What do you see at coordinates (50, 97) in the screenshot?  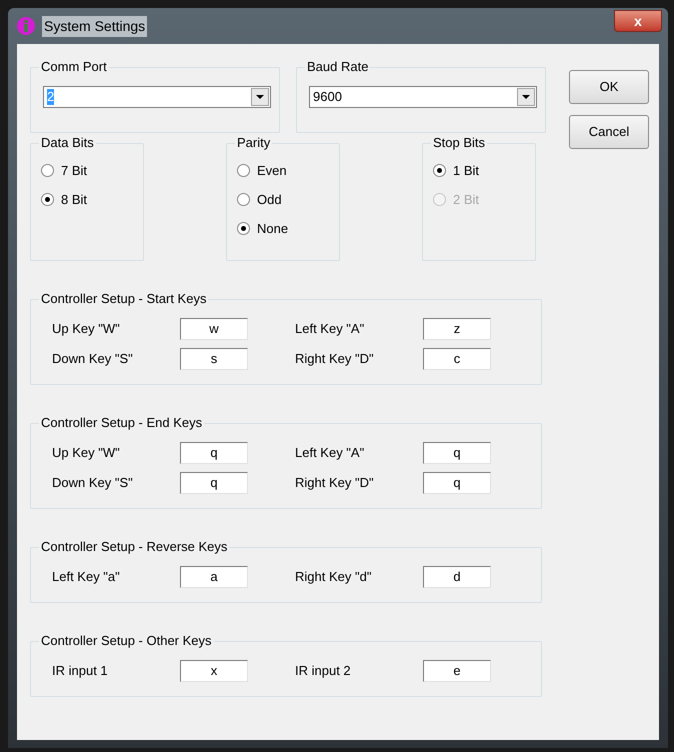 I see `field-value: 2` at bounding box center [50, 97].